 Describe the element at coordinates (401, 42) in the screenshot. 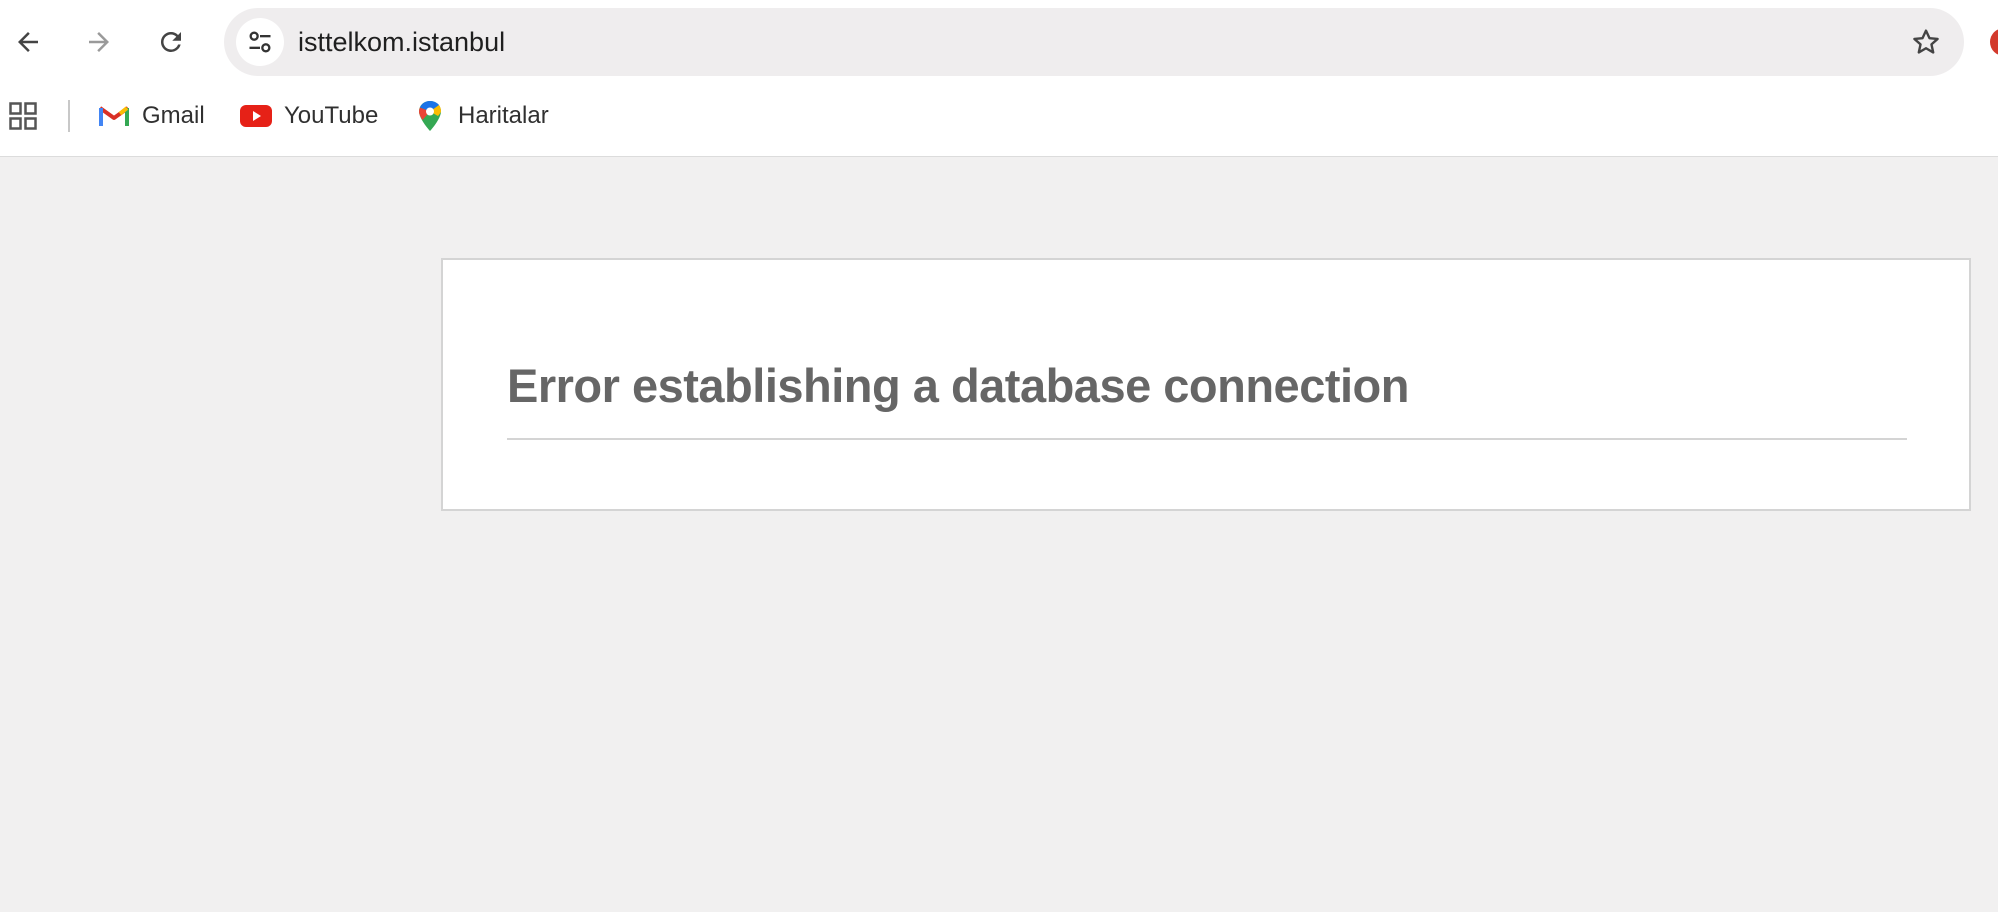

I see `url-text: isttelkom.istanbul` at that location.